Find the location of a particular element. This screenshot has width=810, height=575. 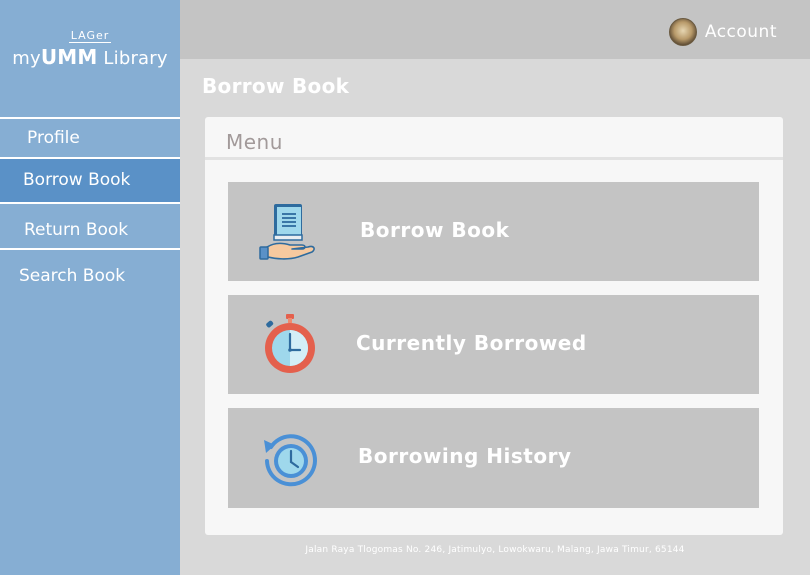

app-logo: LAGer myUMM Library is located at coordinates (90, 46).